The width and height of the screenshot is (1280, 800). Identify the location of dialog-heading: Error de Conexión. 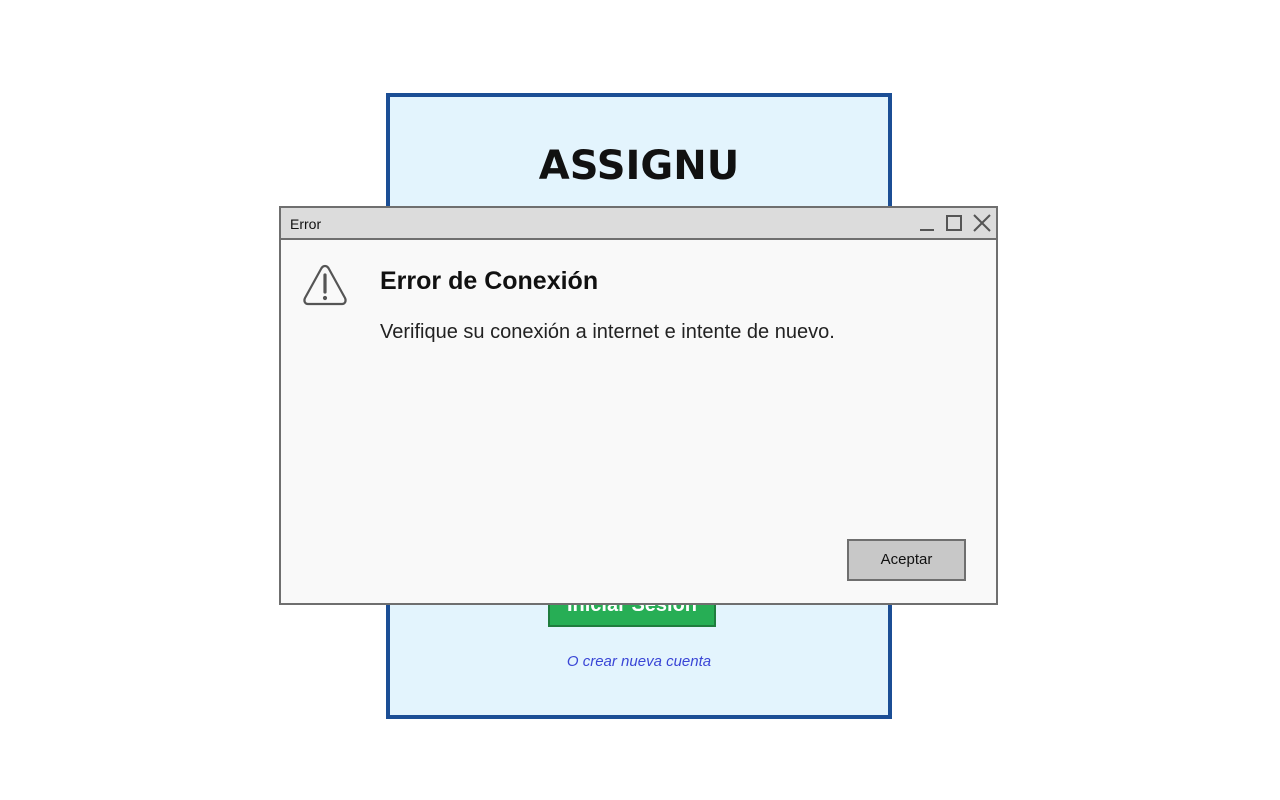
(489, 281).